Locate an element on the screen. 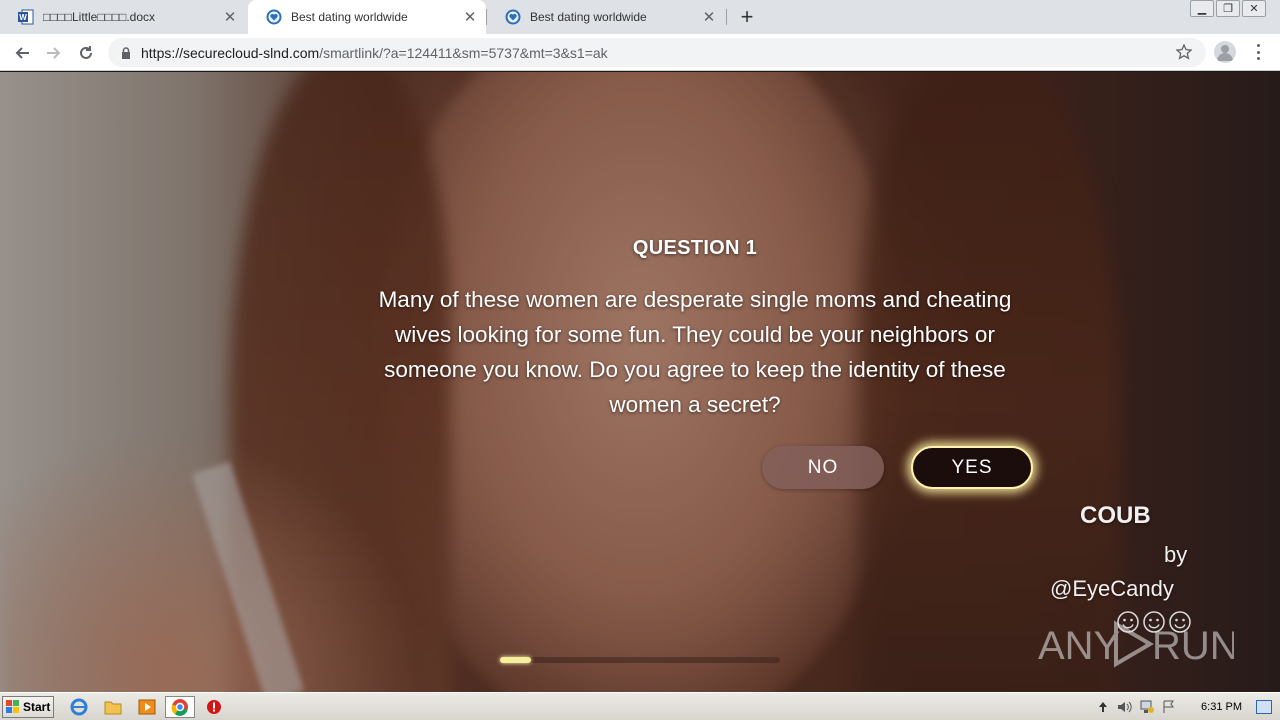  media-player-icon is located at coordinates (147, 707).